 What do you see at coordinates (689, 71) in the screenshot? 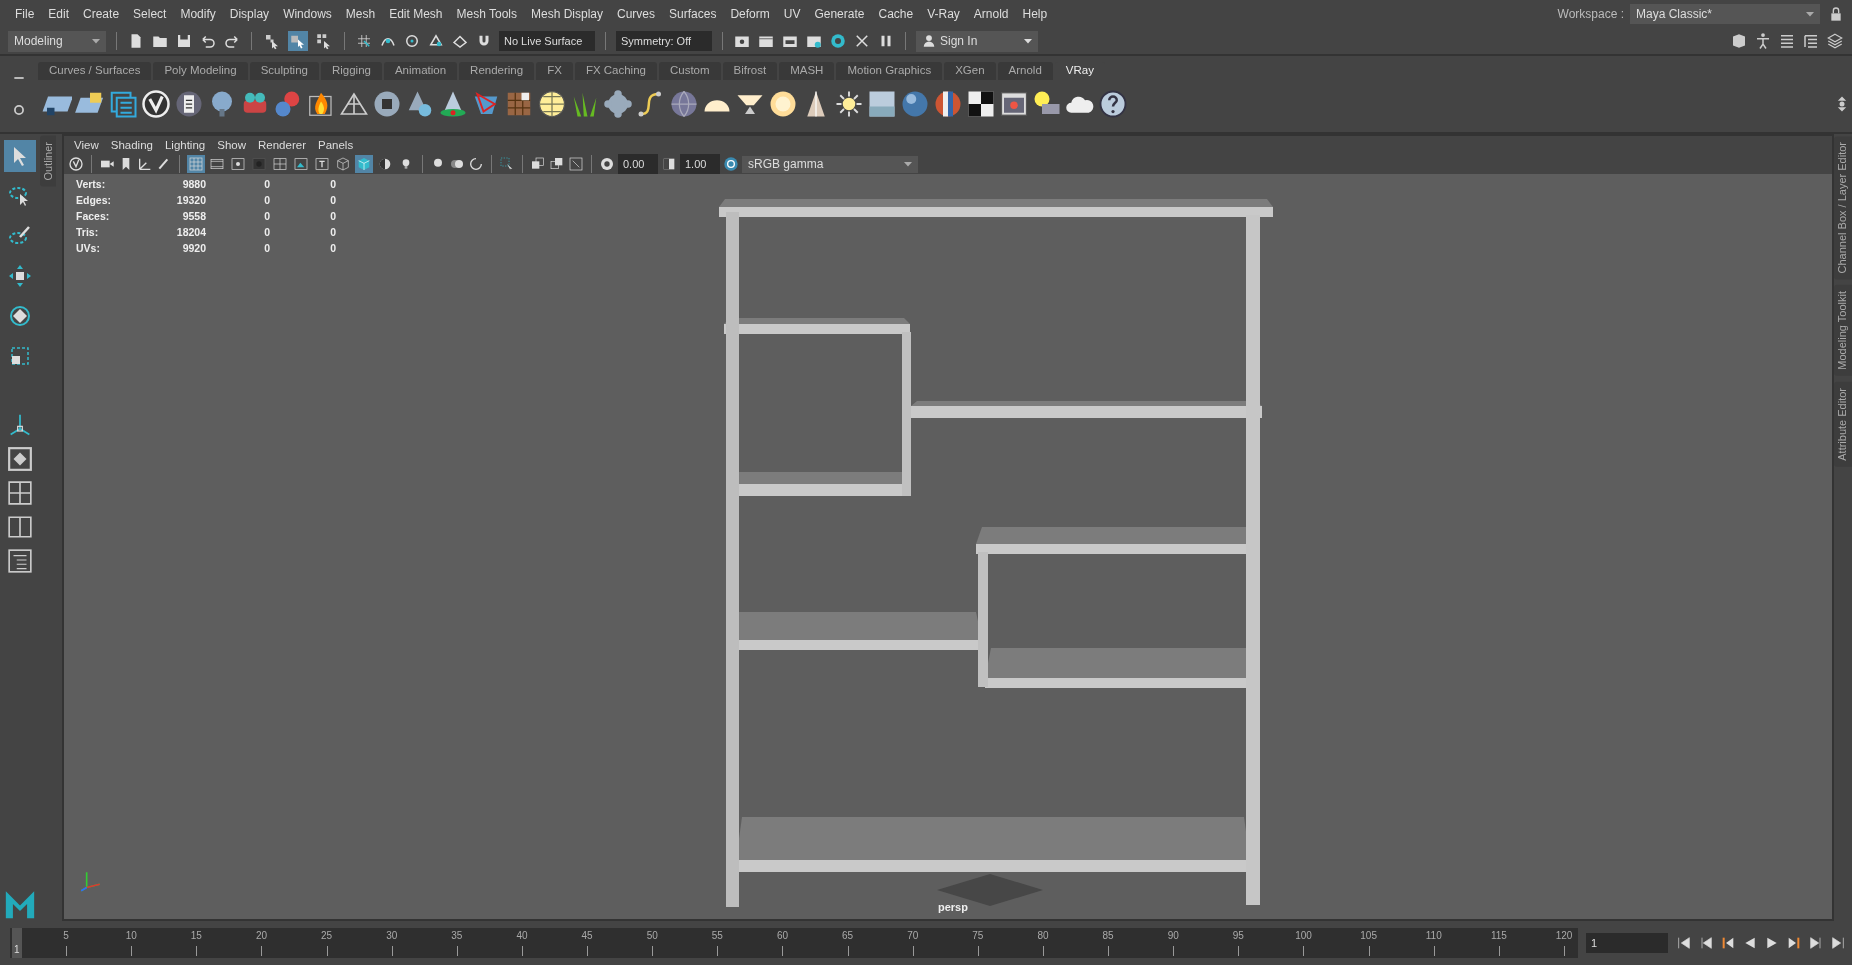
I see `shelf-tab: Custom` at bounding box center [689, 71].